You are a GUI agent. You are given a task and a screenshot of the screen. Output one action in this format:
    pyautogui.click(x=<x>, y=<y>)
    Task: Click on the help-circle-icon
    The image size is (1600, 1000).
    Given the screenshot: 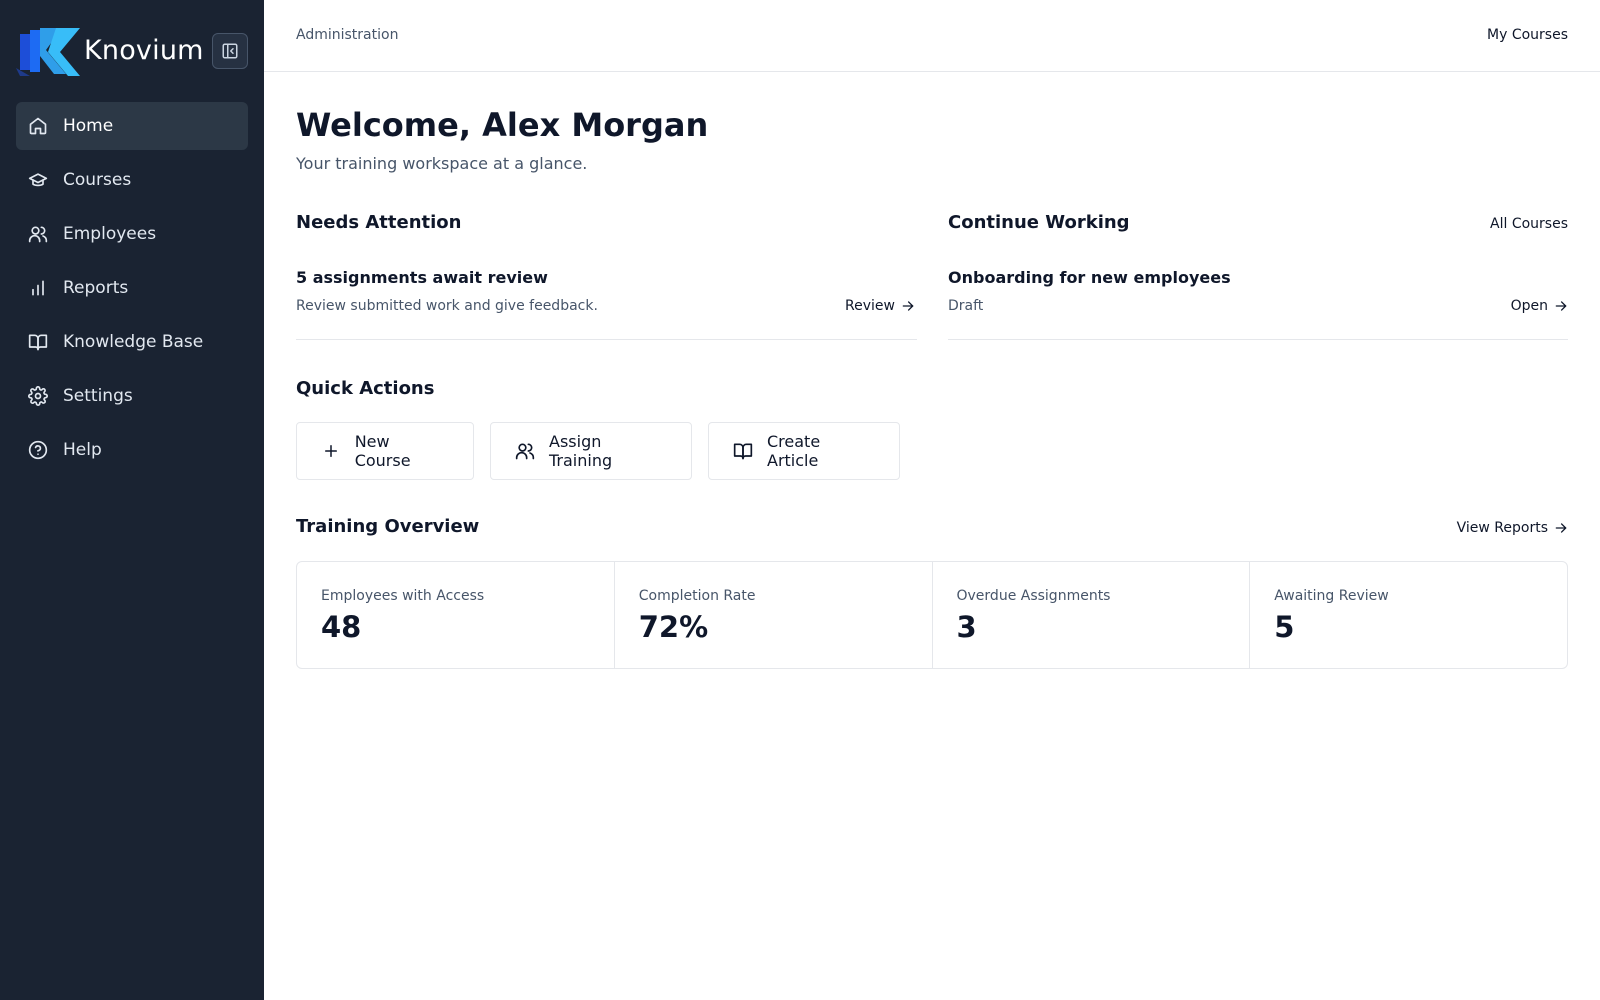 What is the action you would take?
    pyautogui.click(x=38, y=450)
    